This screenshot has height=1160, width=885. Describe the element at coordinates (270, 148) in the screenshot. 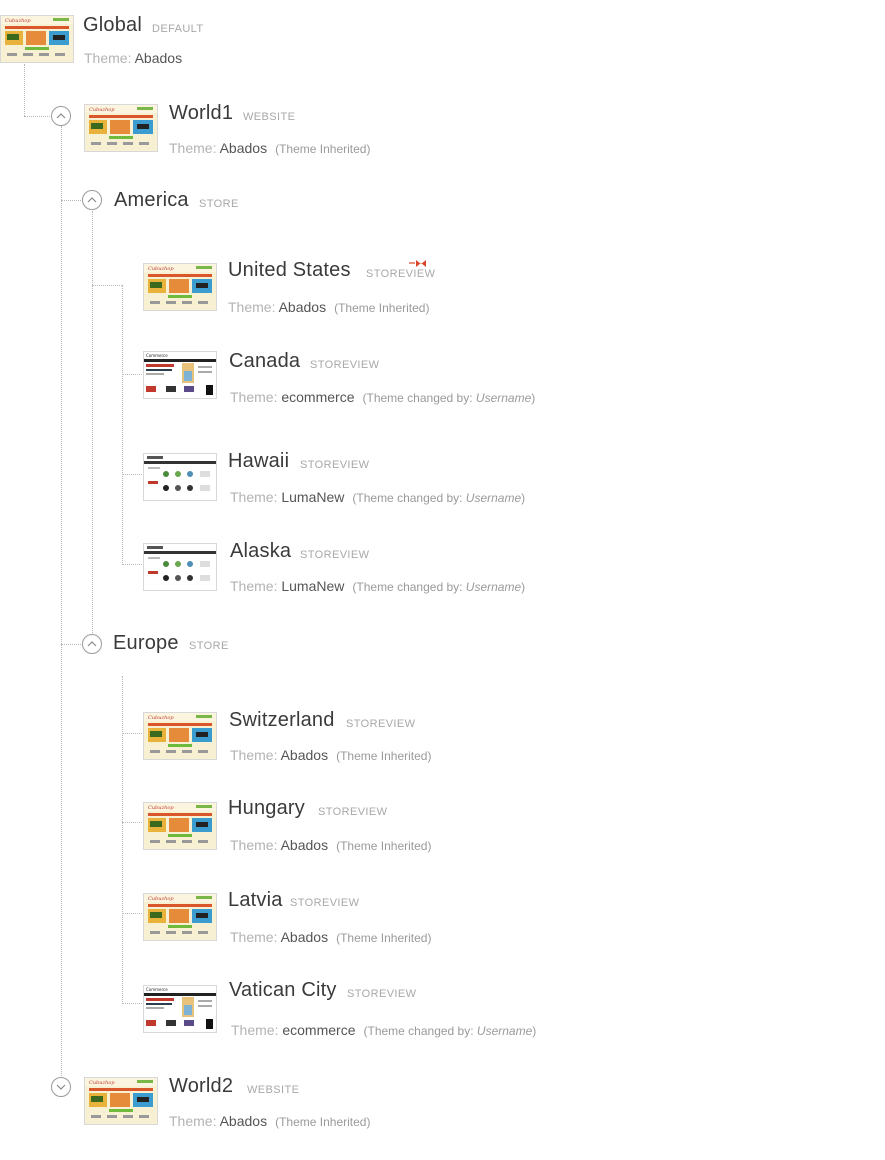

I see `theme-line-world1: Theme: Abados (Theme Inherited)` at that location.